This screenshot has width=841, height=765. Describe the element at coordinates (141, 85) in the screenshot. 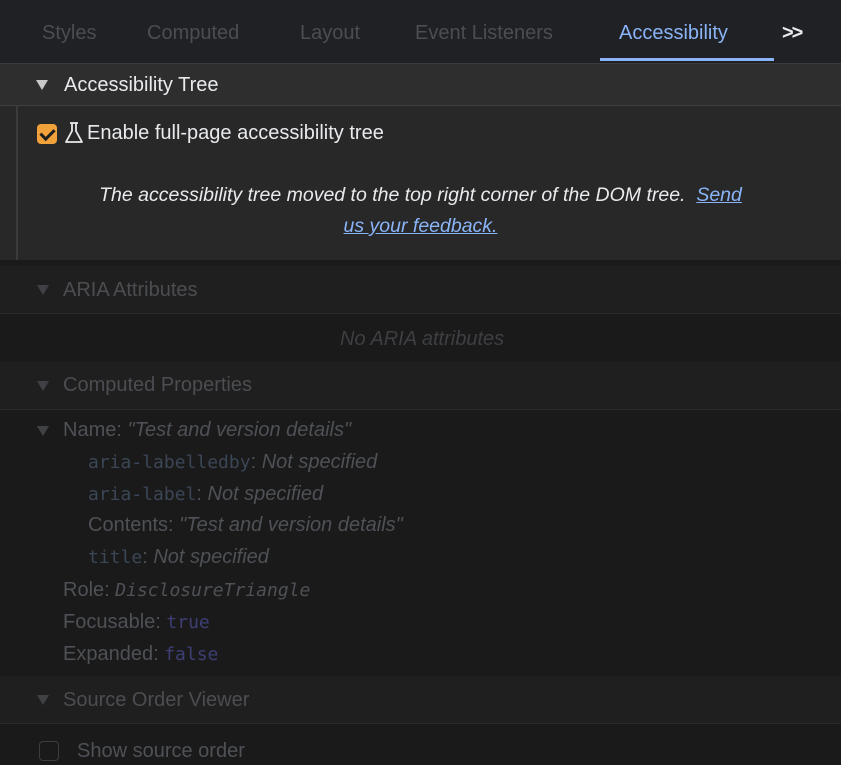

I see `accessibility-tree-title: Accessibility Tree` at that location.